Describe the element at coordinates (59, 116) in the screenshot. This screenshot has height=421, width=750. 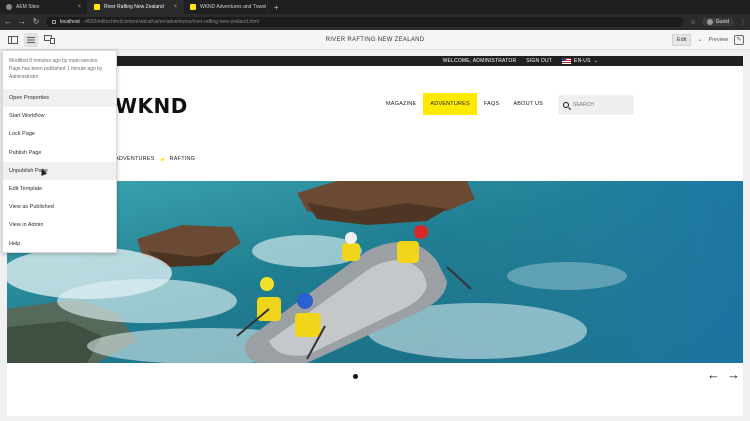
I see `menu-item-start-workflow: Start Workflow` at that location.